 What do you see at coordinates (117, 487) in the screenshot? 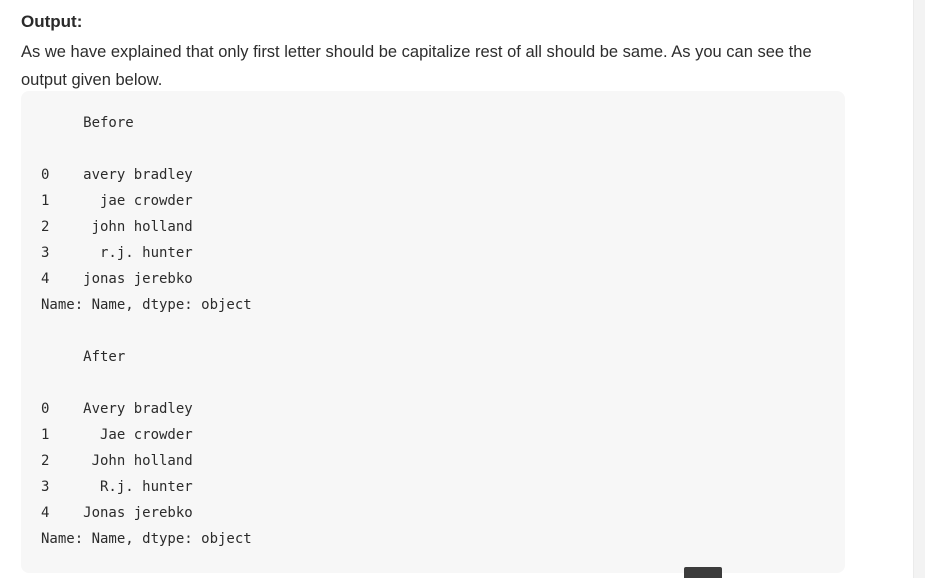
I see `code-line-after-row-3: 3 R.j. hunter` at bounding box center [117, 487].